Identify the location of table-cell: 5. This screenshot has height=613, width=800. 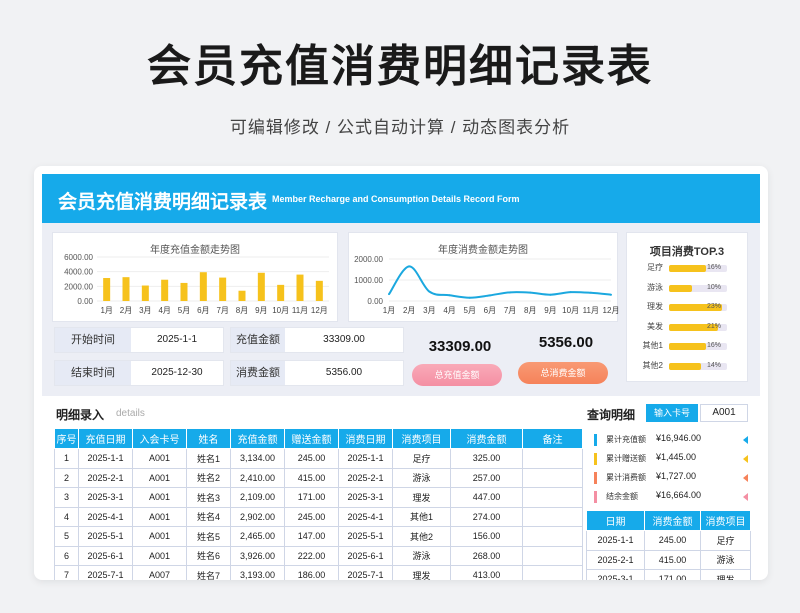
(66, 536).